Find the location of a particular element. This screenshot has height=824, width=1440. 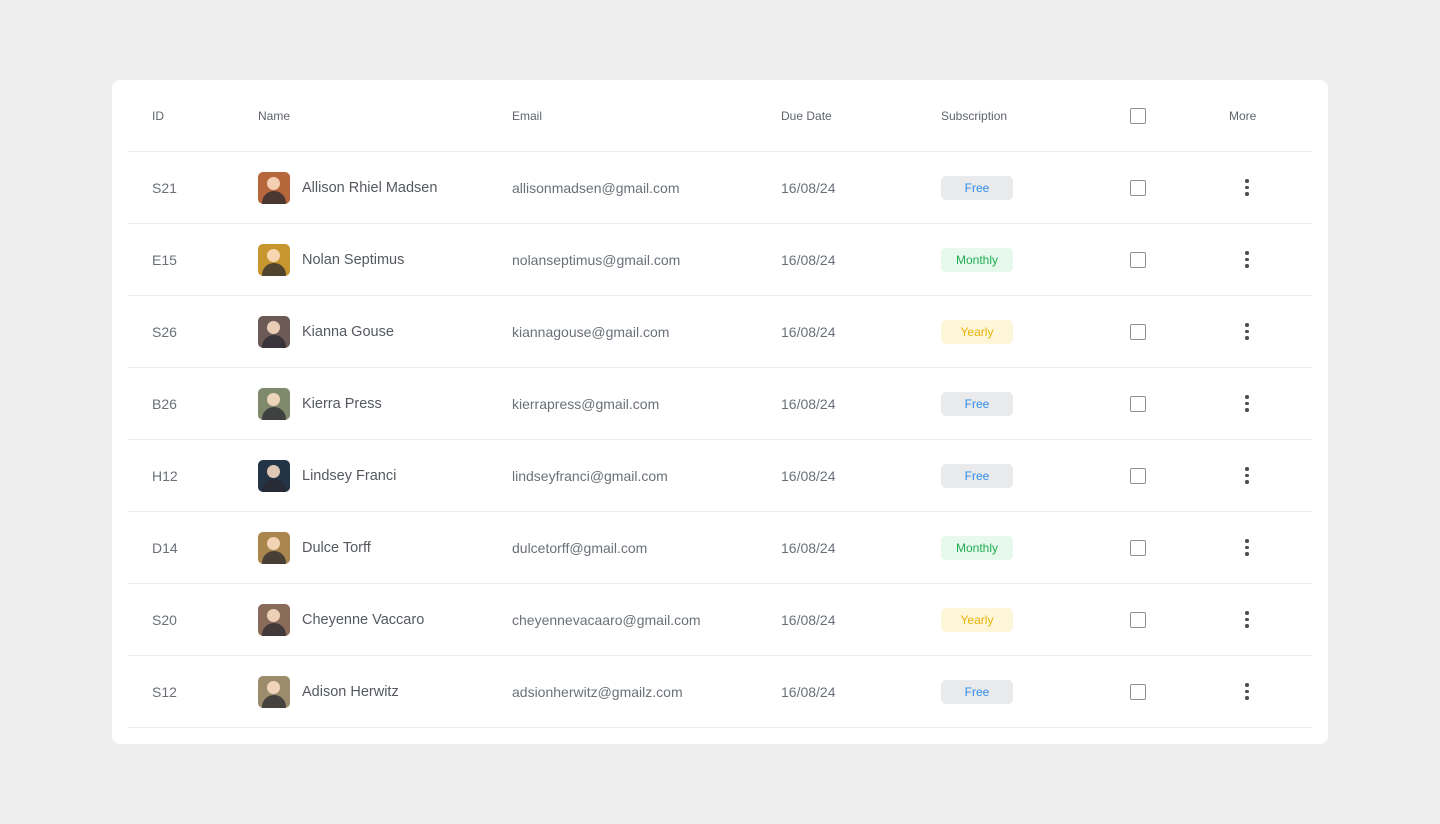

row-email: cheyennevacaaro@gmail.com is located at coordinates (606, 619).